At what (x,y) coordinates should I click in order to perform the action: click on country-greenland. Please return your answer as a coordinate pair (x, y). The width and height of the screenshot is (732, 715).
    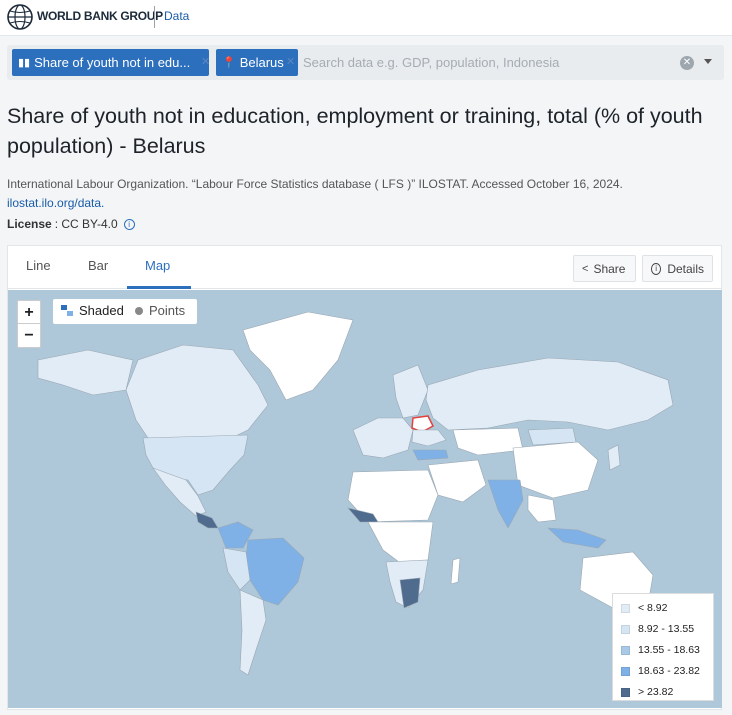
    Looking at the image, I should click on (298, 356).